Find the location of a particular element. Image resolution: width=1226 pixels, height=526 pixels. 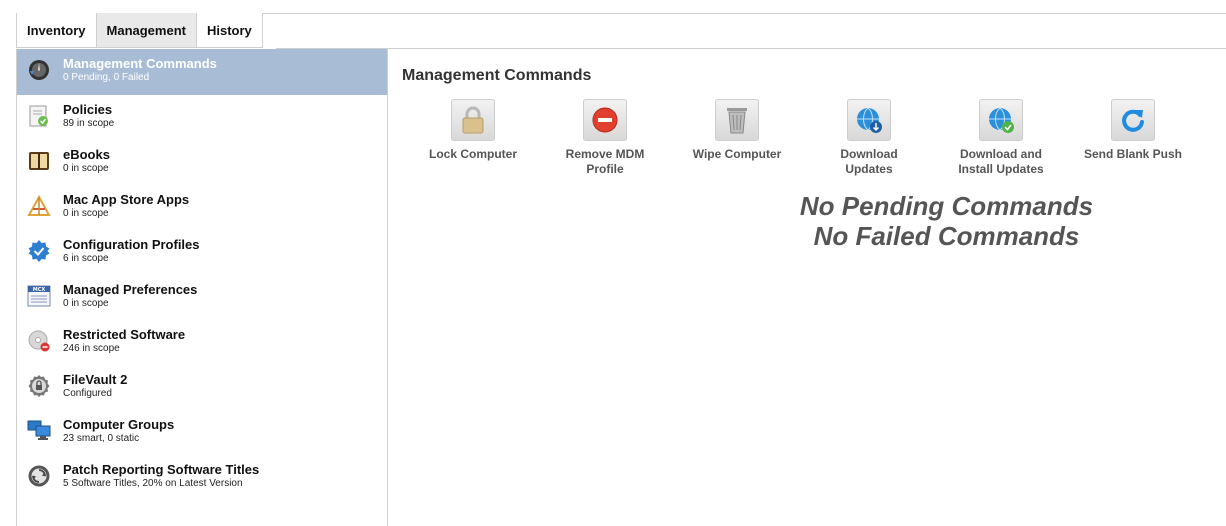

send-blank-push-icon-button is located at coordinates (1133, 120).